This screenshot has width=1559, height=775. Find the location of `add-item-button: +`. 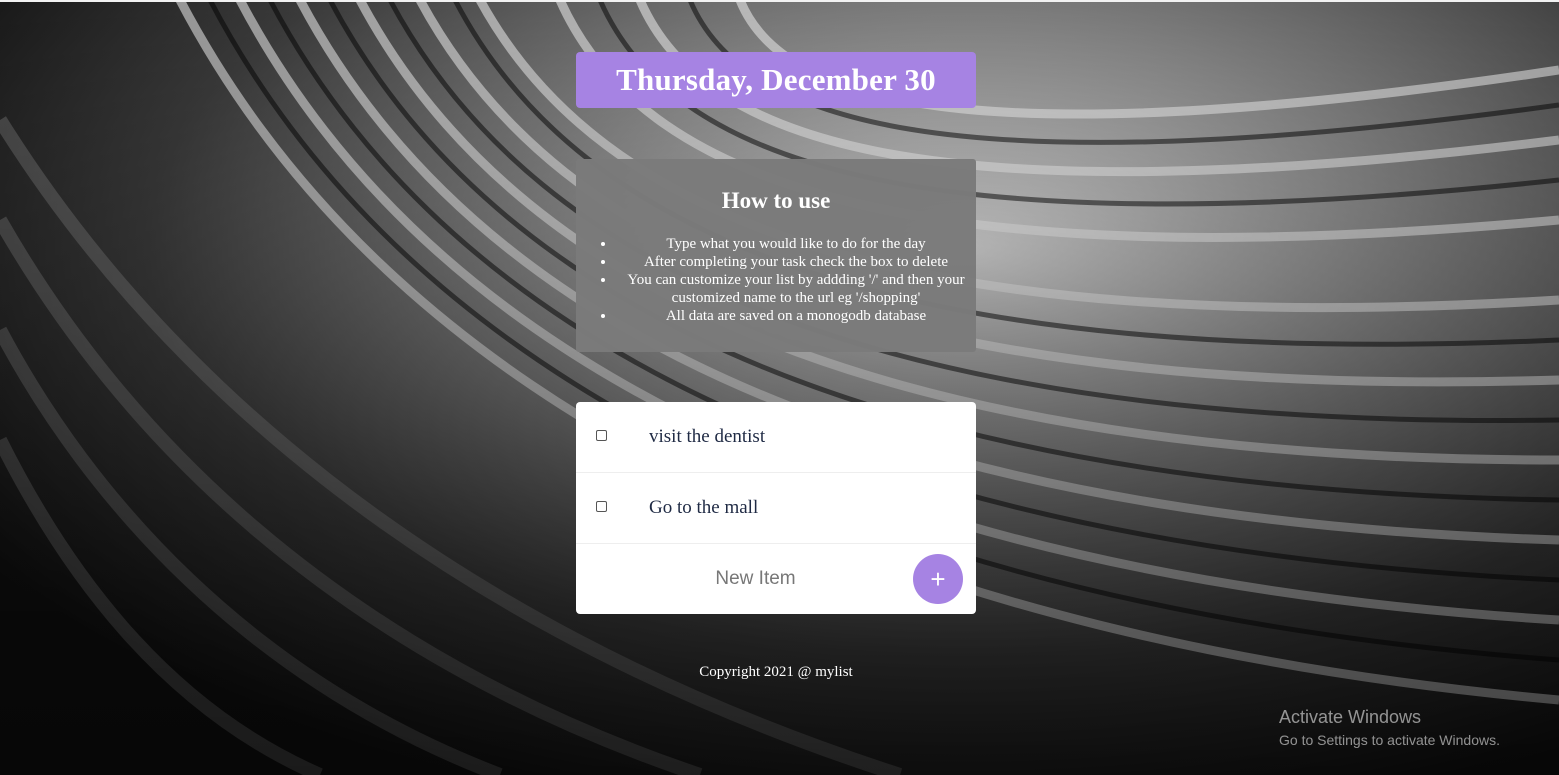

add-item-button: + is located at coordinates (938, 579).